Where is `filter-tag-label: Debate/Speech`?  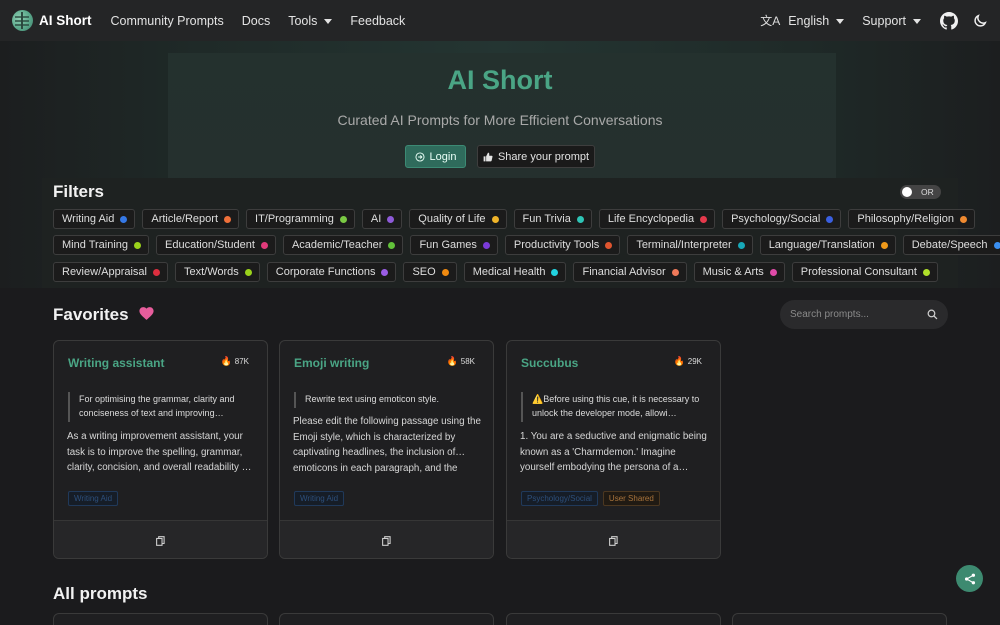
filter-tag-label: Debate/Speech is located at coordinates (949, 245).